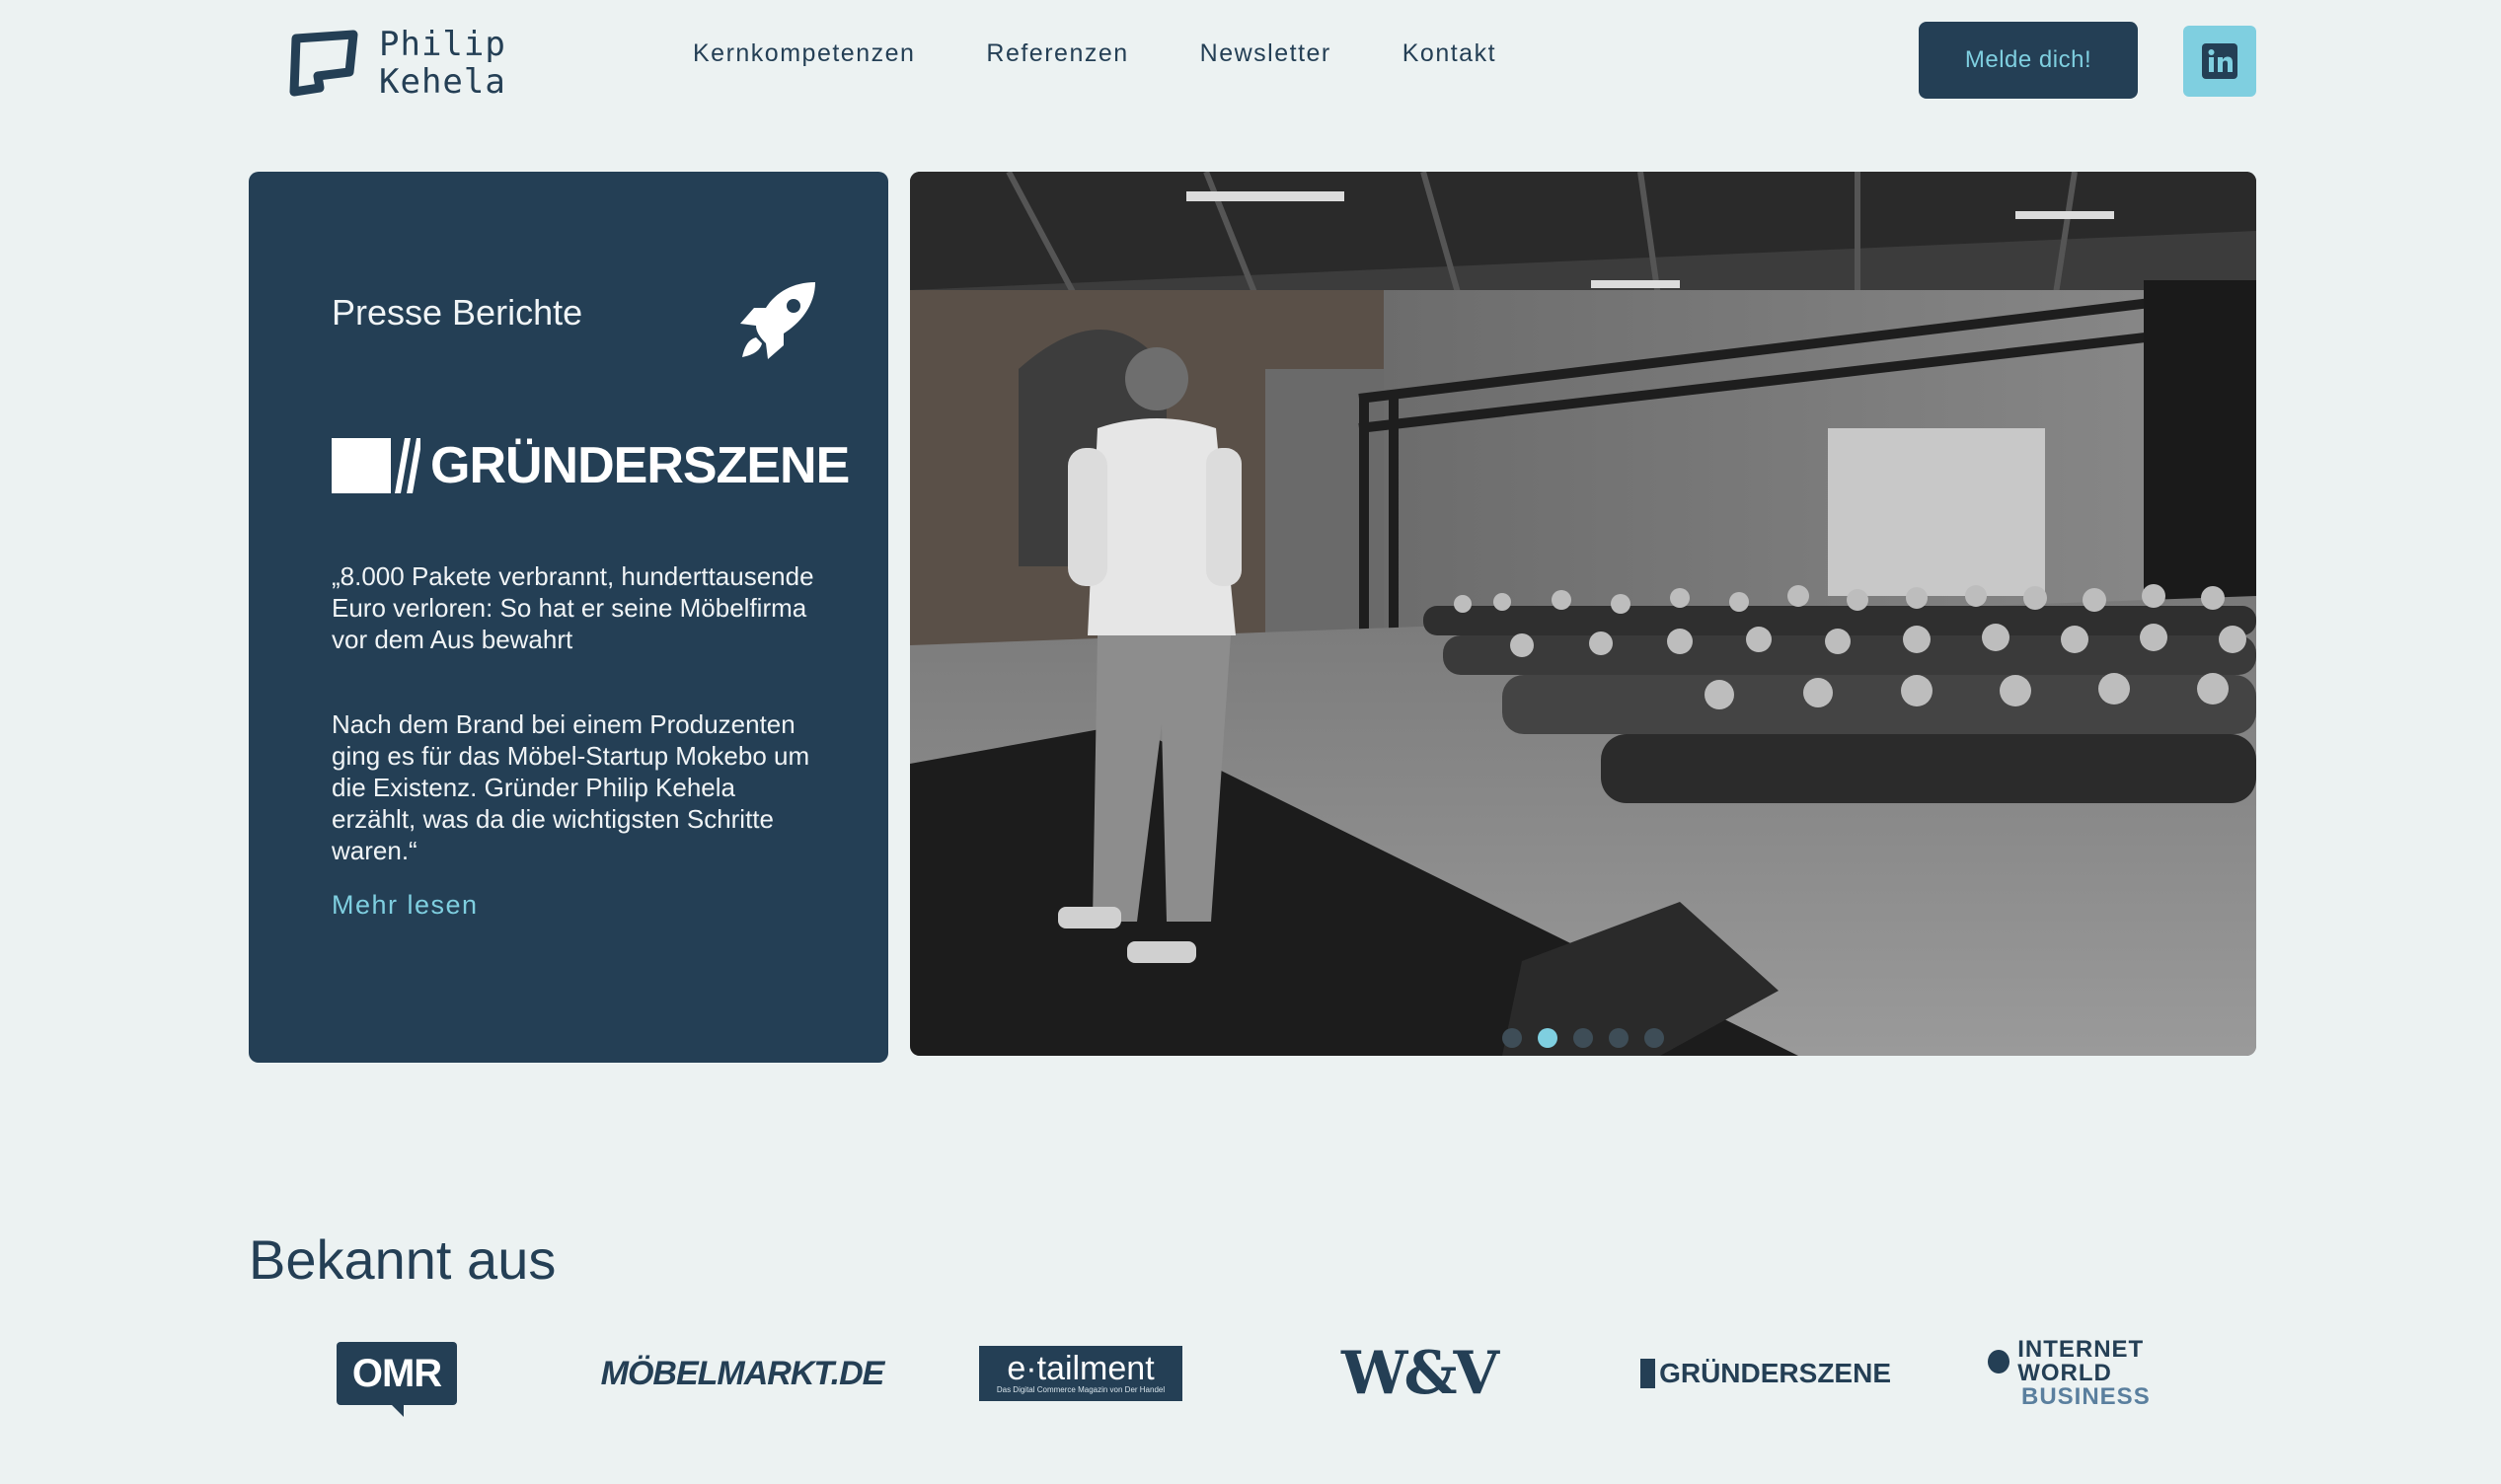  I want to click on nav-referenzen: Referenzen, so click(1057, 53).